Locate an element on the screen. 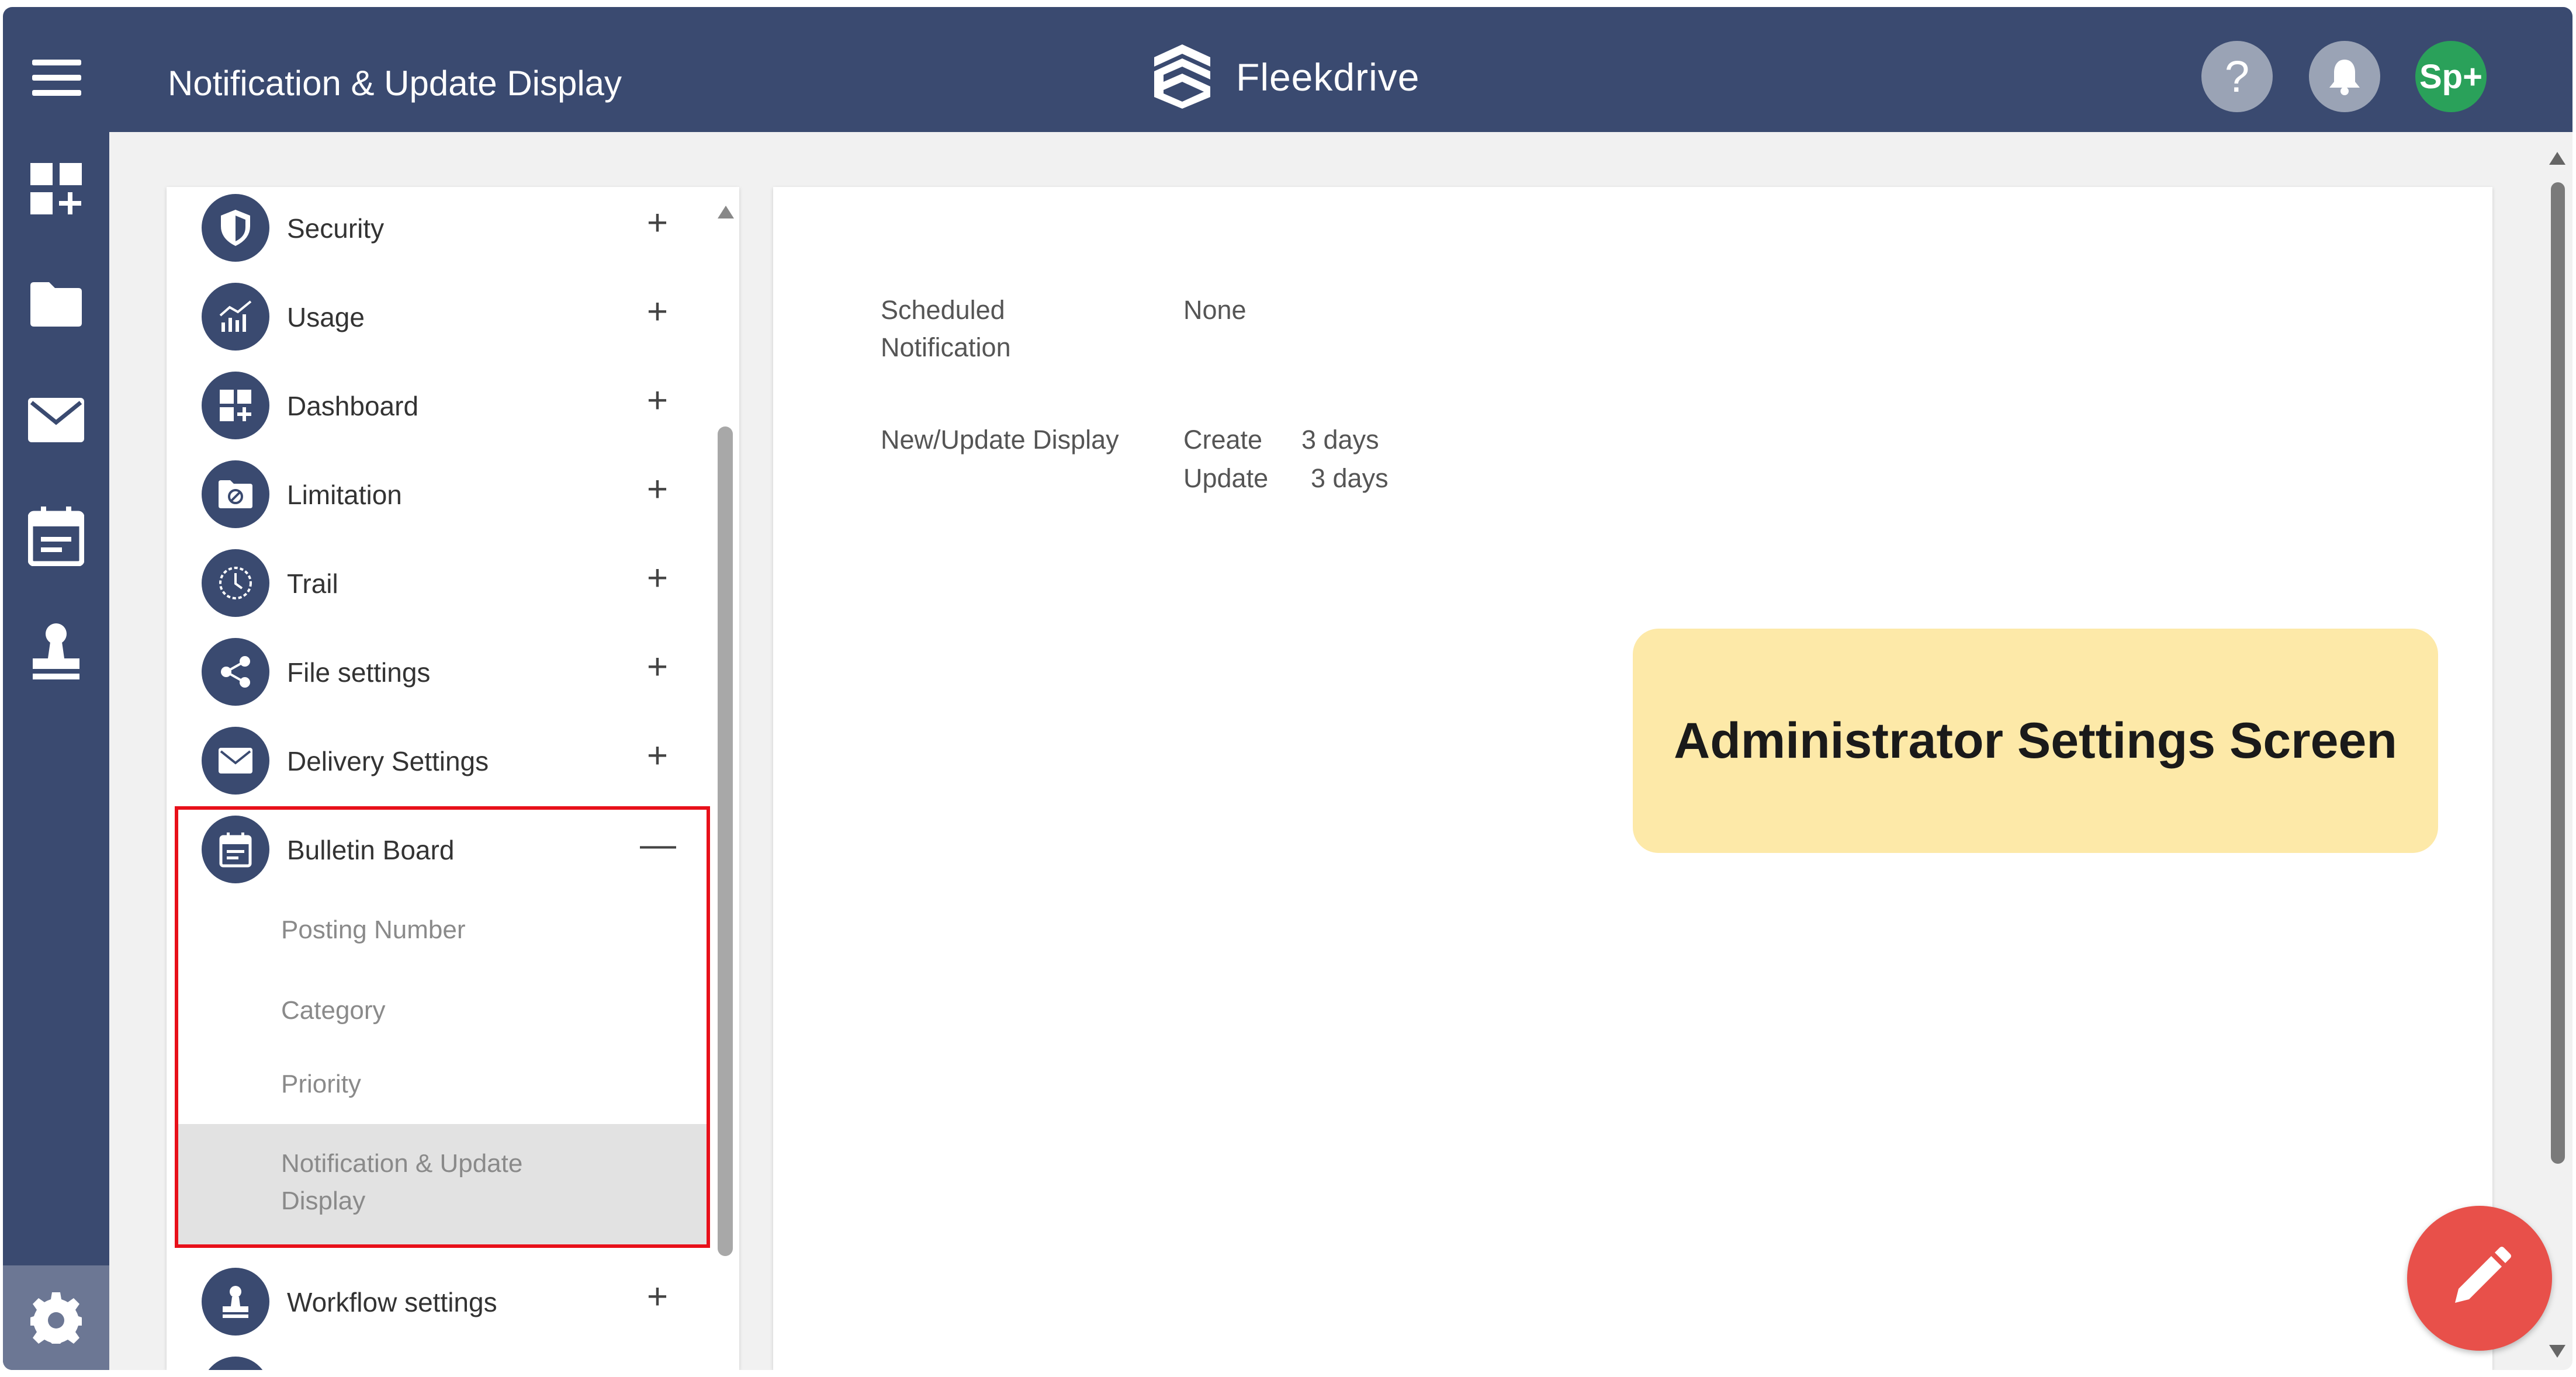  partial-icon is located at coordinates (236, 1363).